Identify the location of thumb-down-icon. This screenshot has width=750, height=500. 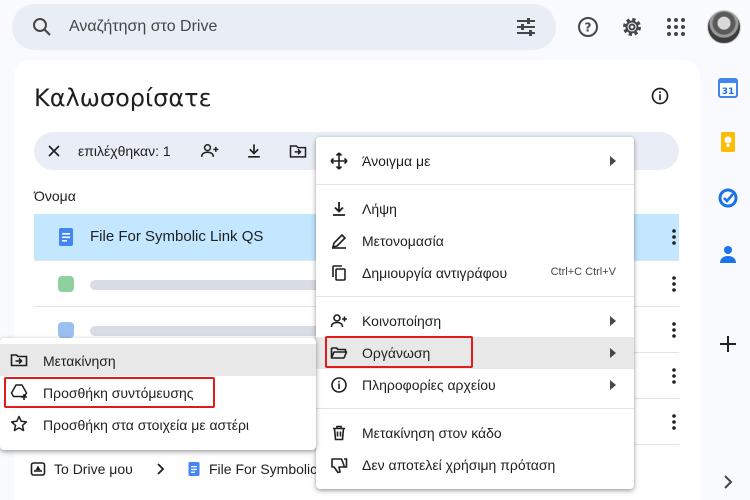
(339, 466).